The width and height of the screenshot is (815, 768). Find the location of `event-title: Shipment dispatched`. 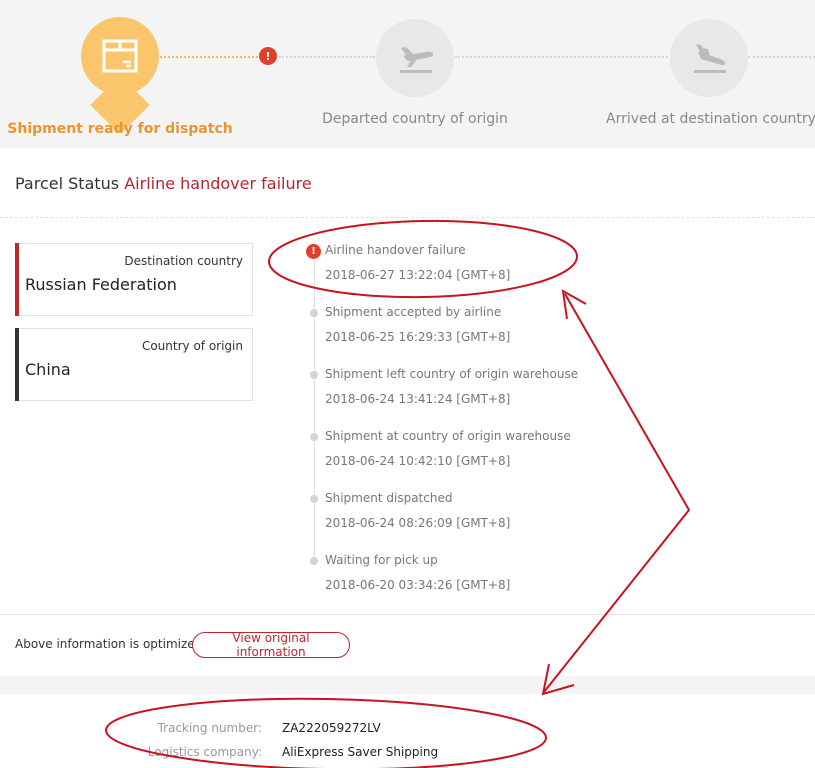

event-title: Shipment dispatched is located at coordinates (389, 498).